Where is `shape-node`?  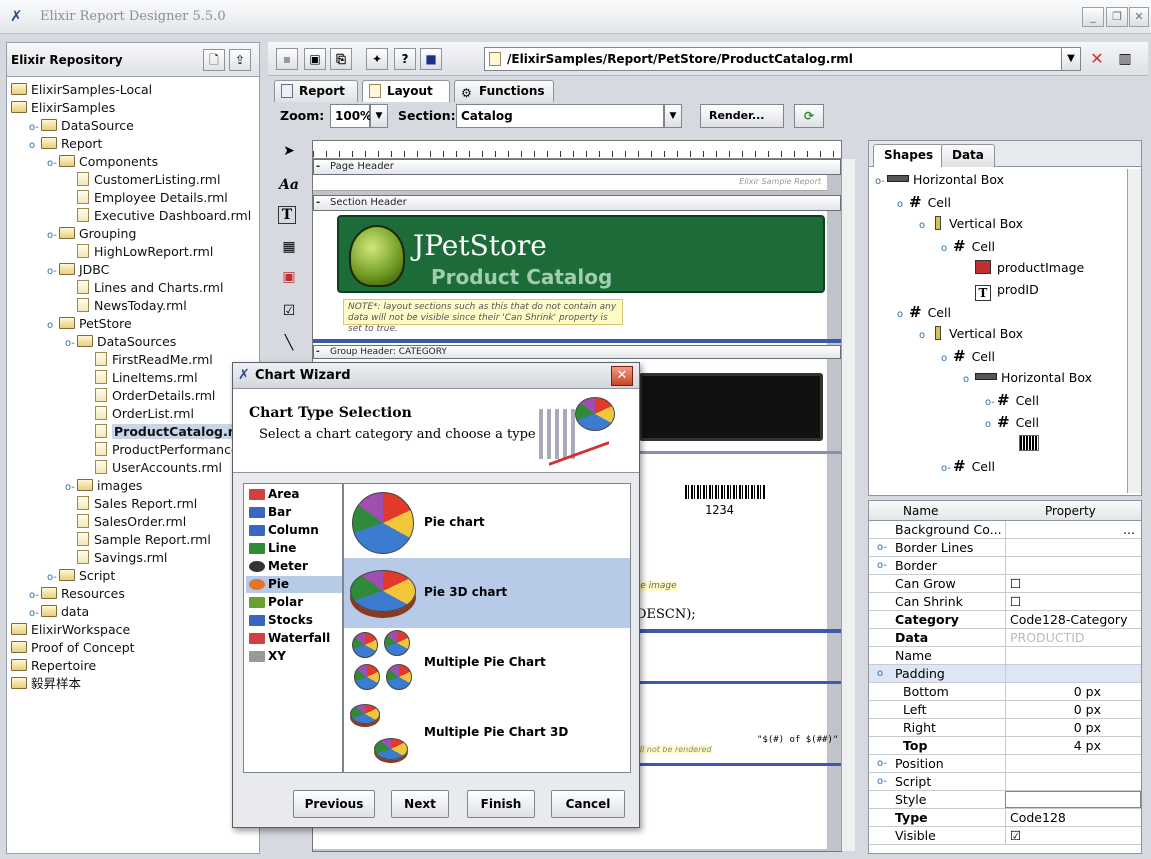 shape-node is located at coordinates (1023, 444).